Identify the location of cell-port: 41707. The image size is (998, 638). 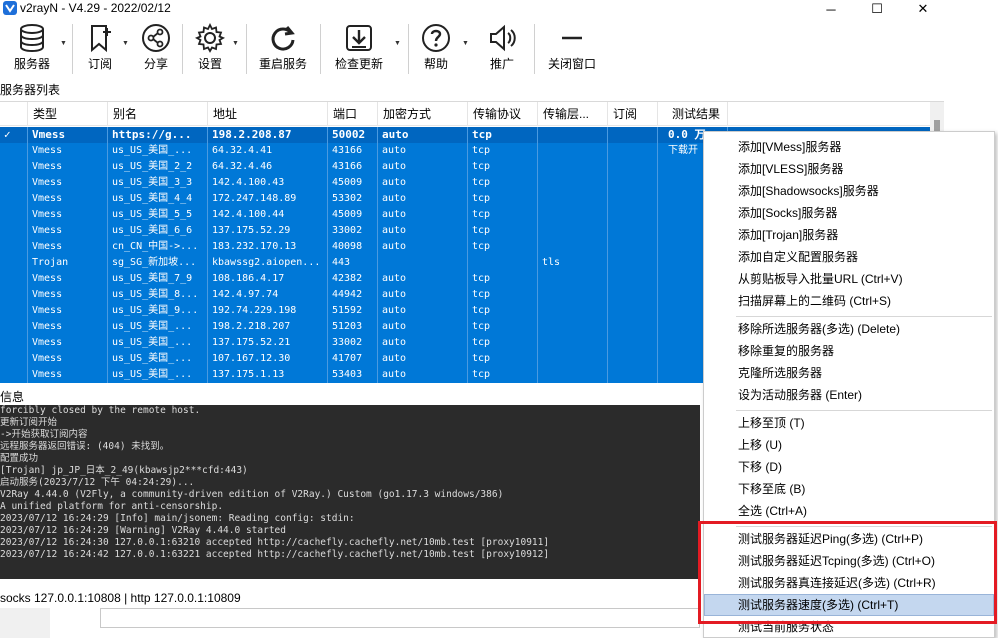
(353, 359).